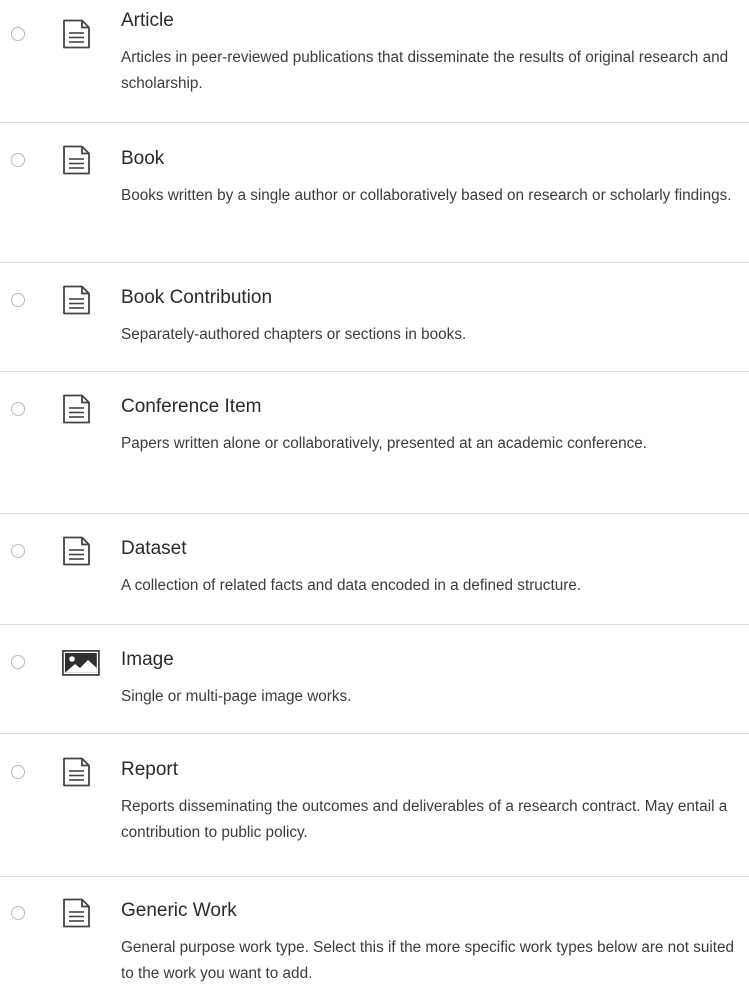 Image resolution: width=749 pixels, height=991 pixels. What do you see at coordinates (197, 297) in the screenshot?
I see `work-type-title: Book Contribution` at bounding box center [197, 297].